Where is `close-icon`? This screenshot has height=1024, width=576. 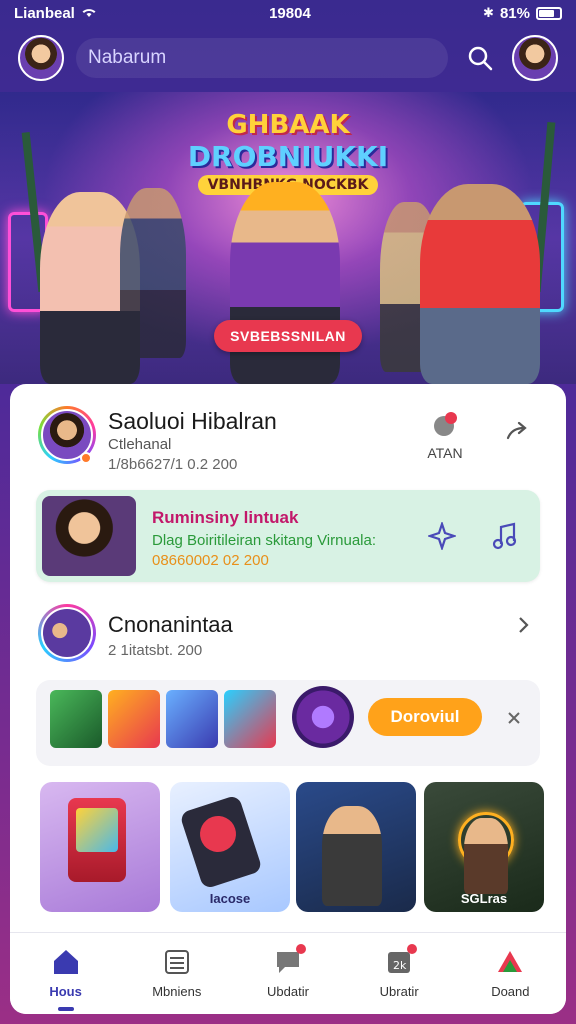
close-icon is located at coordinates (514, 718).